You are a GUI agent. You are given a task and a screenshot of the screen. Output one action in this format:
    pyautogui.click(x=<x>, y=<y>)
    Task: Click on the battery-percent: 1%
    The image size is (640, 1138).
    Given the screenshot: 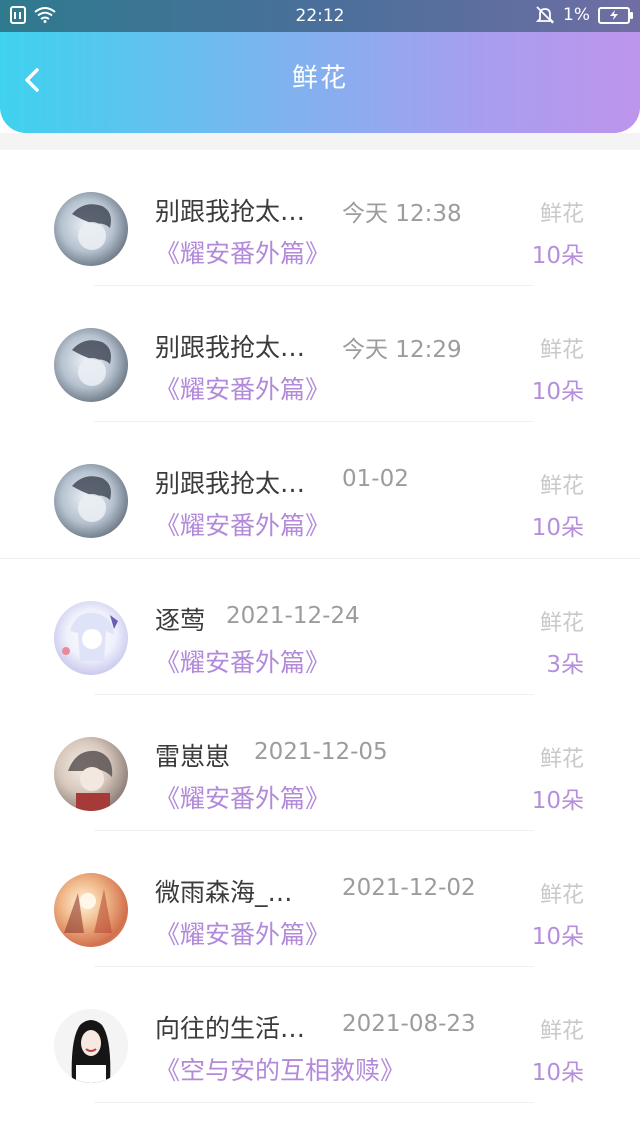 What is the action you would take?
    pyautogui.click(x=576, y=15)
    